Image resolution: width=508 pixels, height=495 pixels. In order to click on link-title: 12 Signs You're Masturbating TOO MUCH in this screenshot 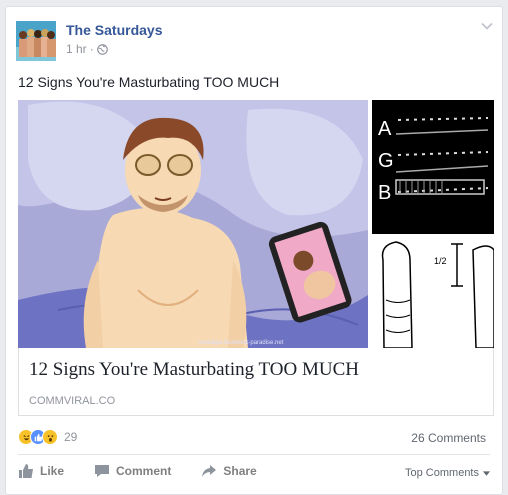, I will do `click(194, 370)`.